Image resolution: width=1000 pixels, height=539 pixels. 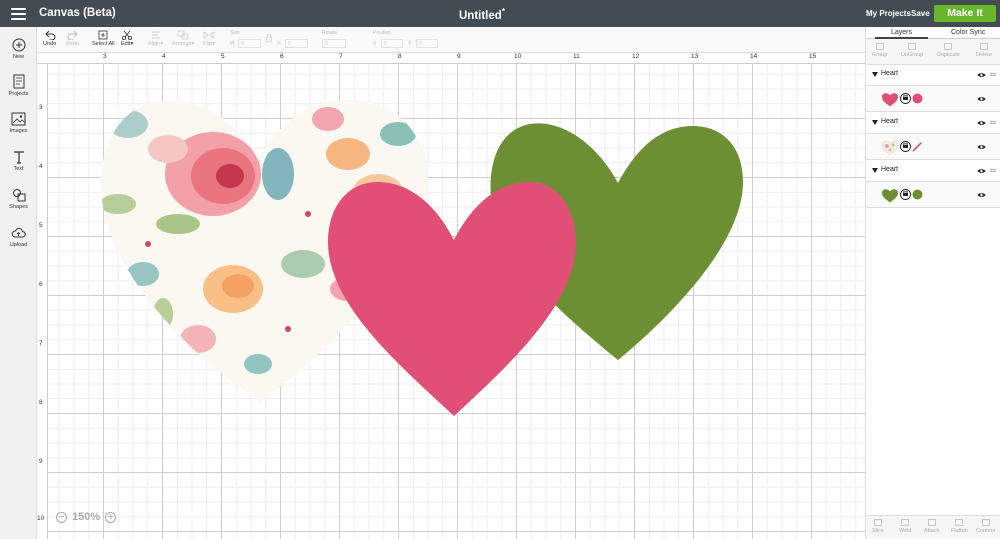 What do you see at coordinates (920, 13) in the screenshot?
I see `save-link: Save` at bounding box center [920, 13].